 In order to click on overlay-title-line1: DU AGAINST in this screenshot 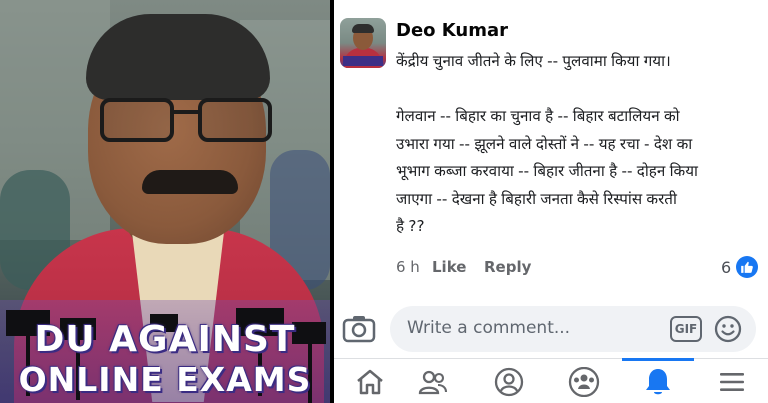, I will do `click(165, 339)`.